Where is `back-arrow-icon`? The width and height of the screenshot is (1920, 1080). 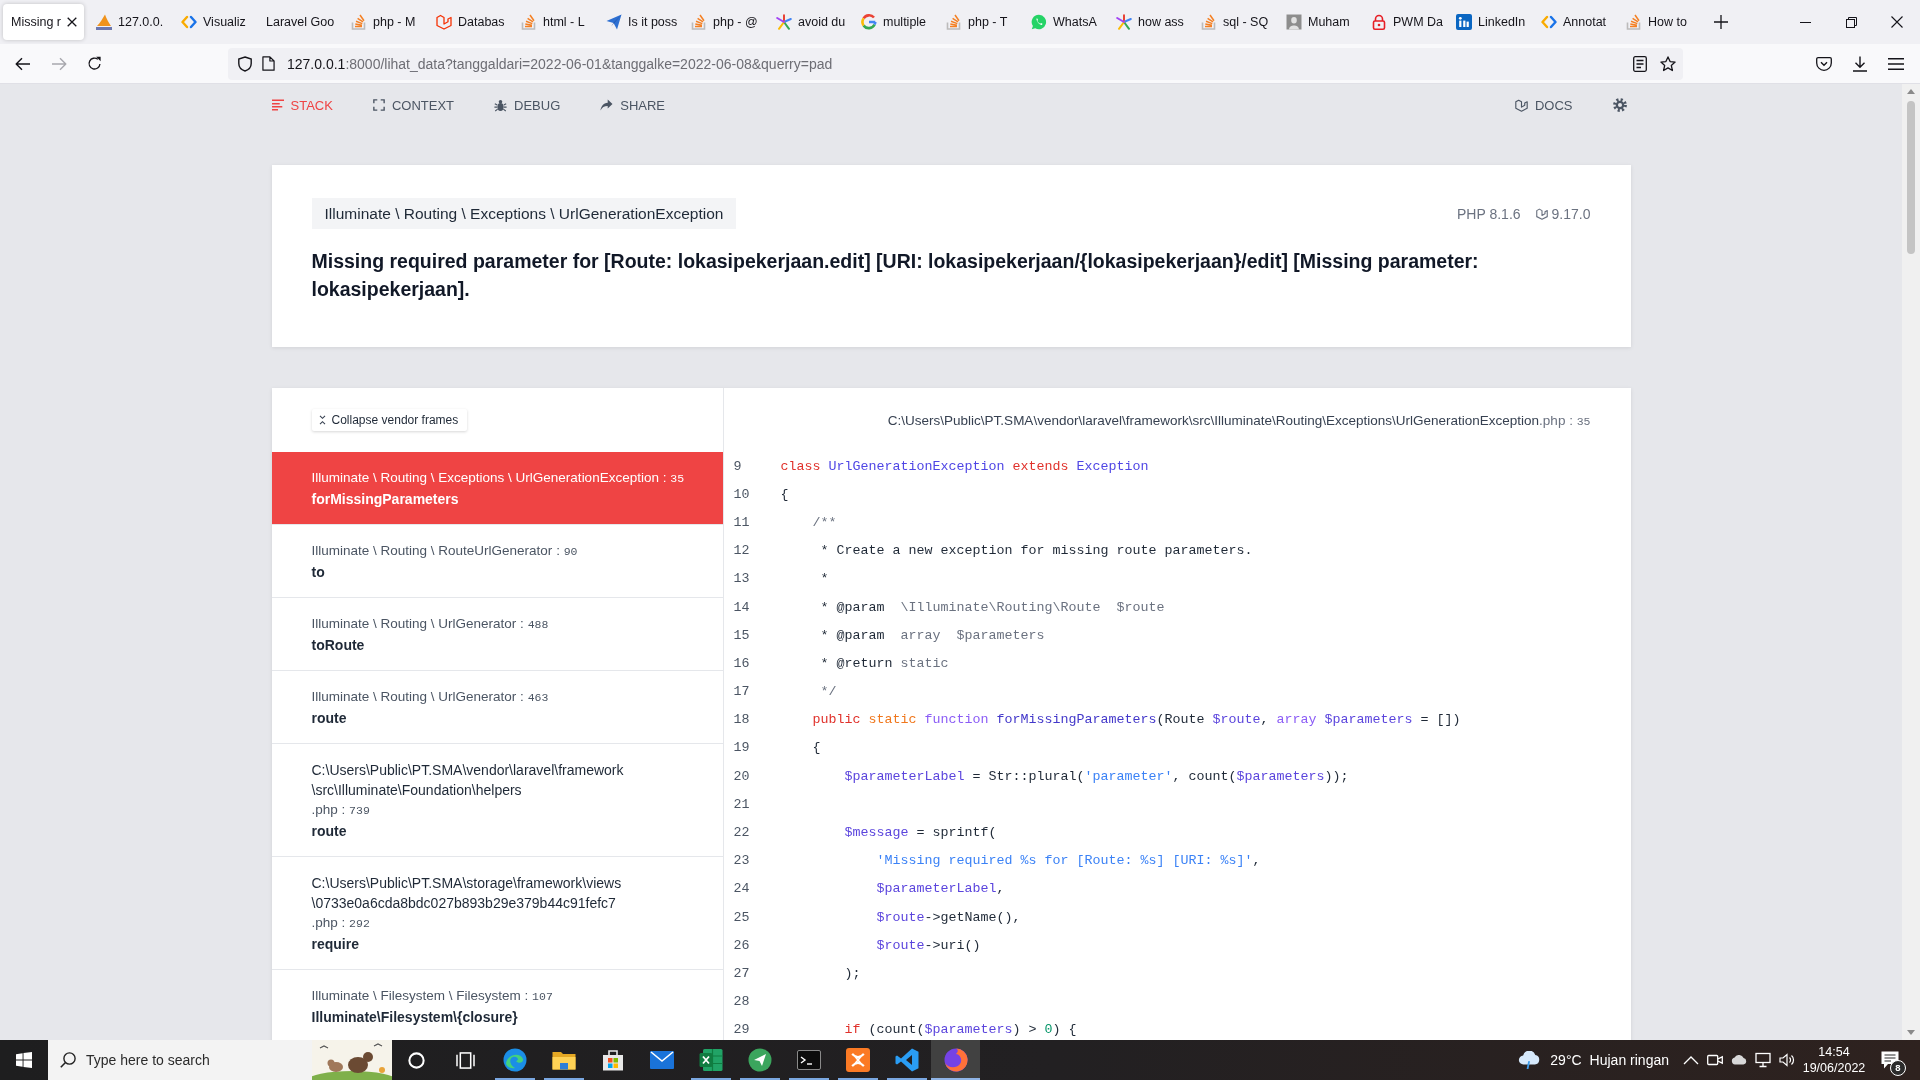
back-arrow-icon is located at coordinates (23, 63).